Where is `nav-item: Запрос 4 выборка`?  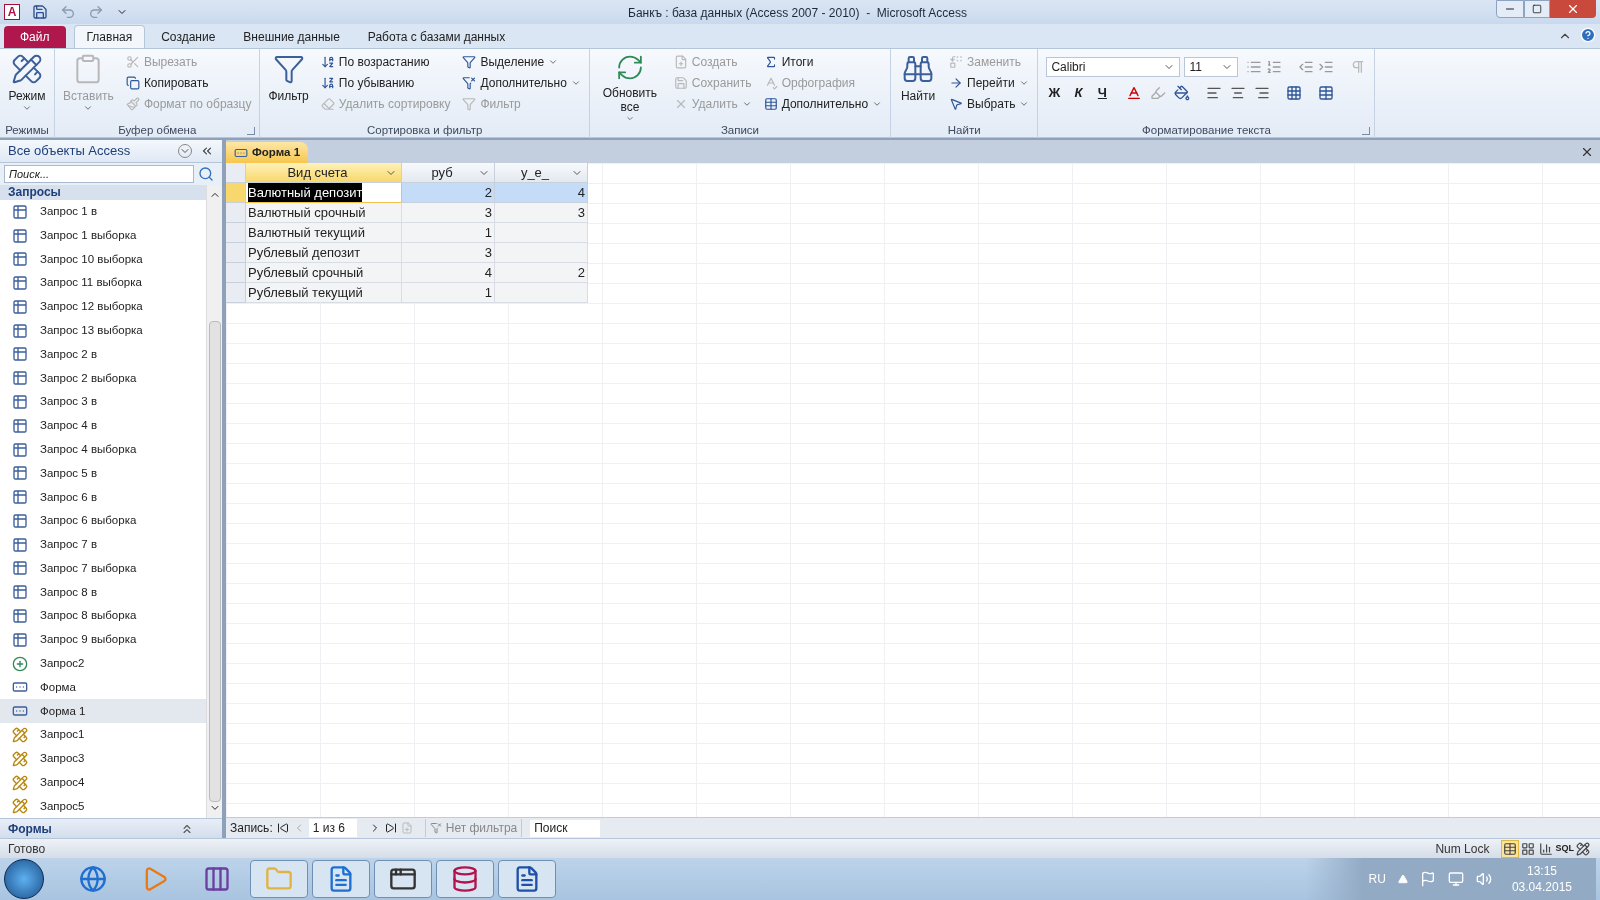 nav-item: Запрос 4 выборка is located at coordinates (103, 449).